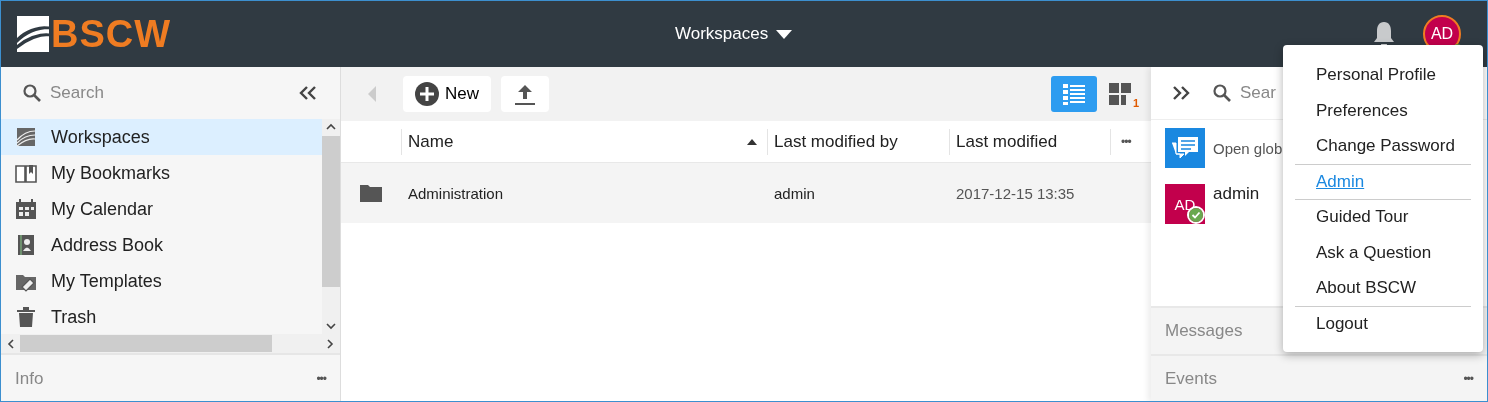  I want to click on search-field: Search, so click(150, 93).